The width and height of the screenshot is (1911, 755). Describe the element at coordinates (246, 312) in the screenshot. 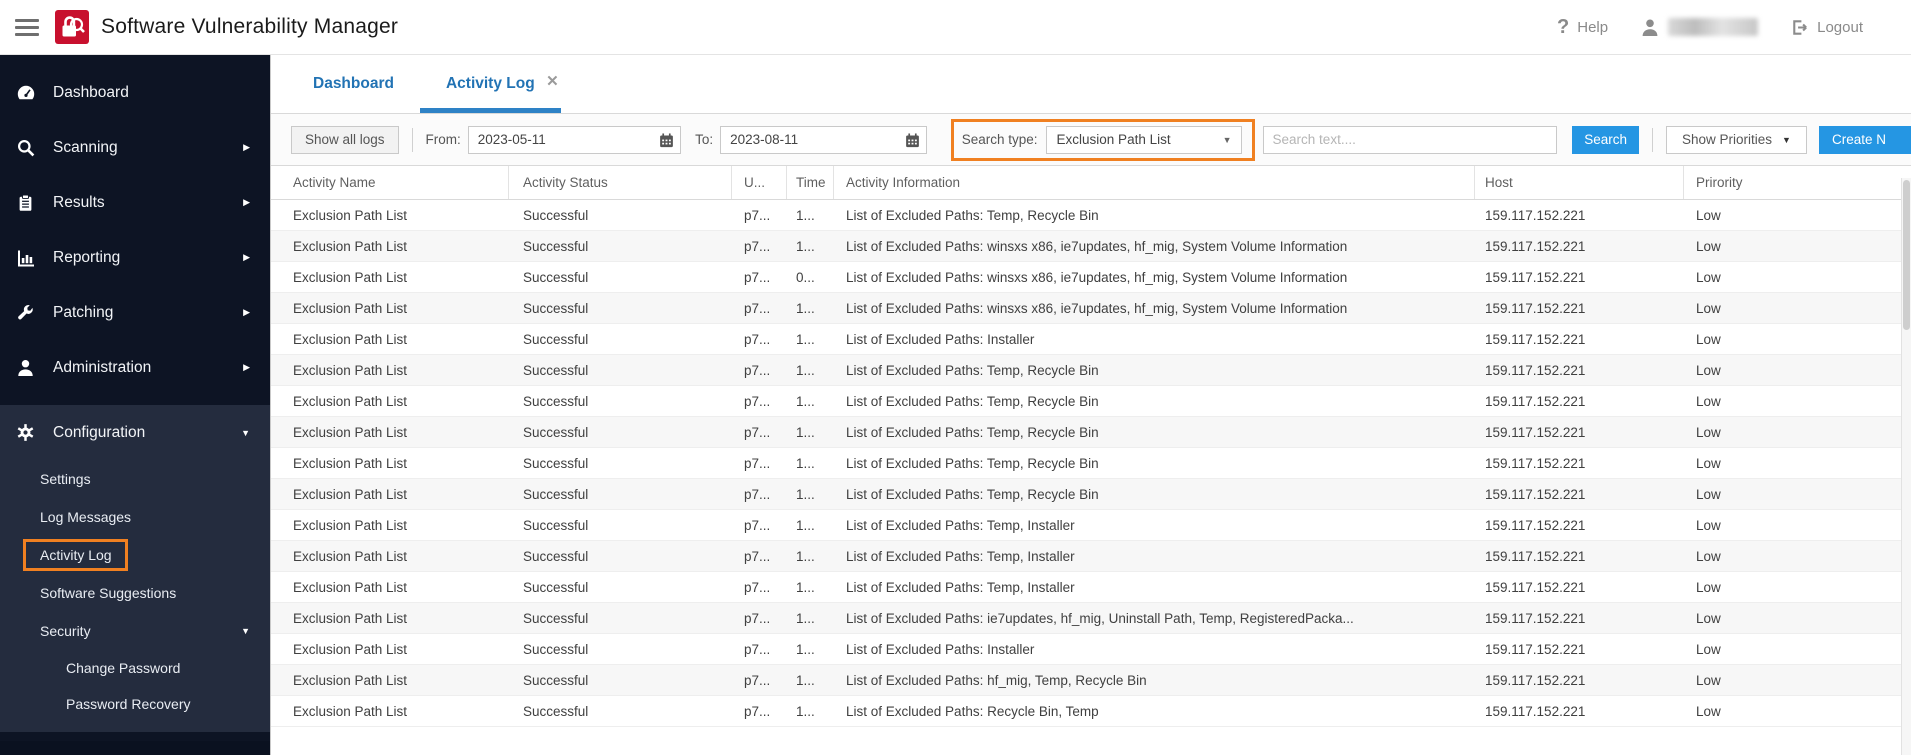

I see `chevron-right-icon: ▶` at that location.